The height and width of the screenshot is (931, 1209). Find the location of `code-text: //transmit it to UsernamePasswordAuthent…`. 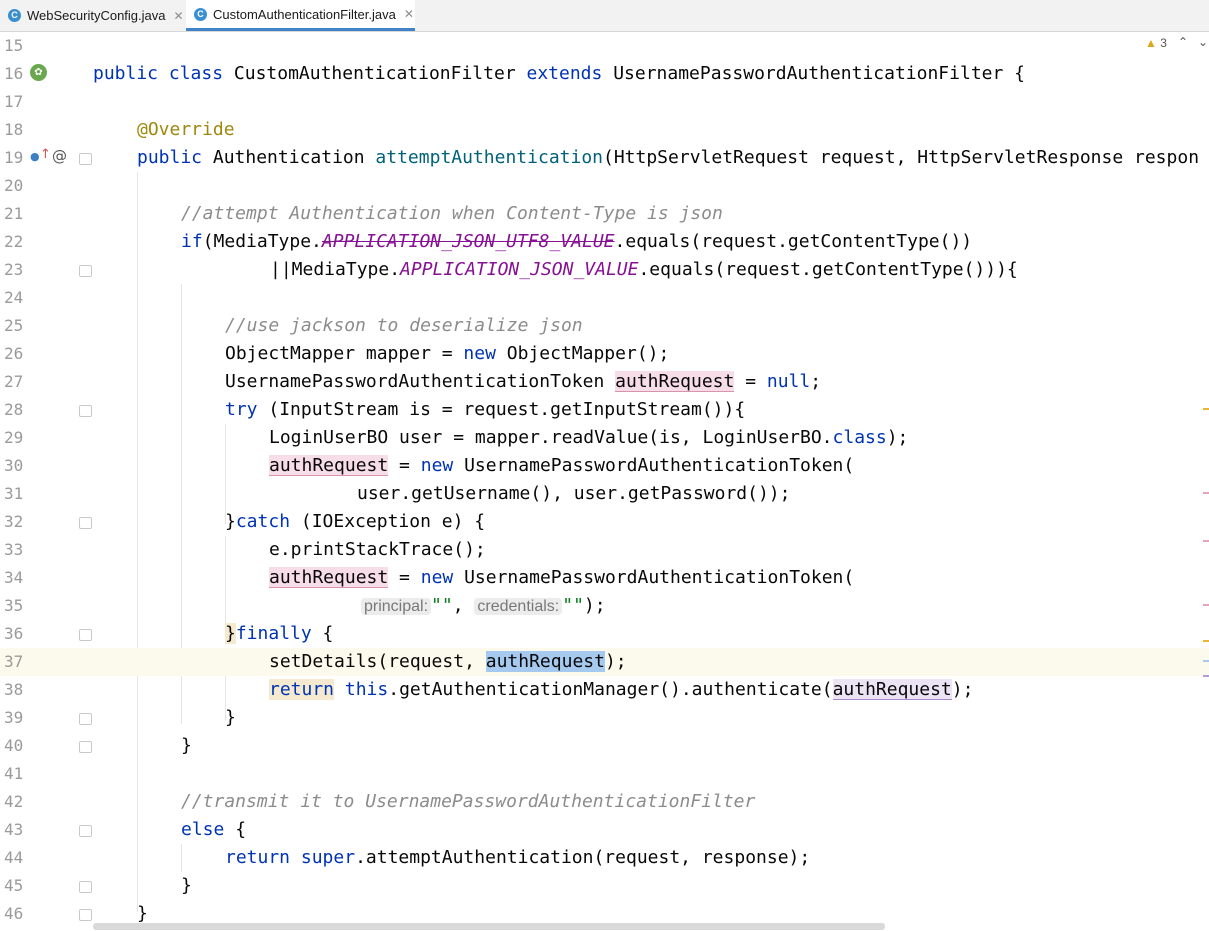

code-text: //transmit it to UsernamePasswordAuthent… is located at coordinates (468, 801).